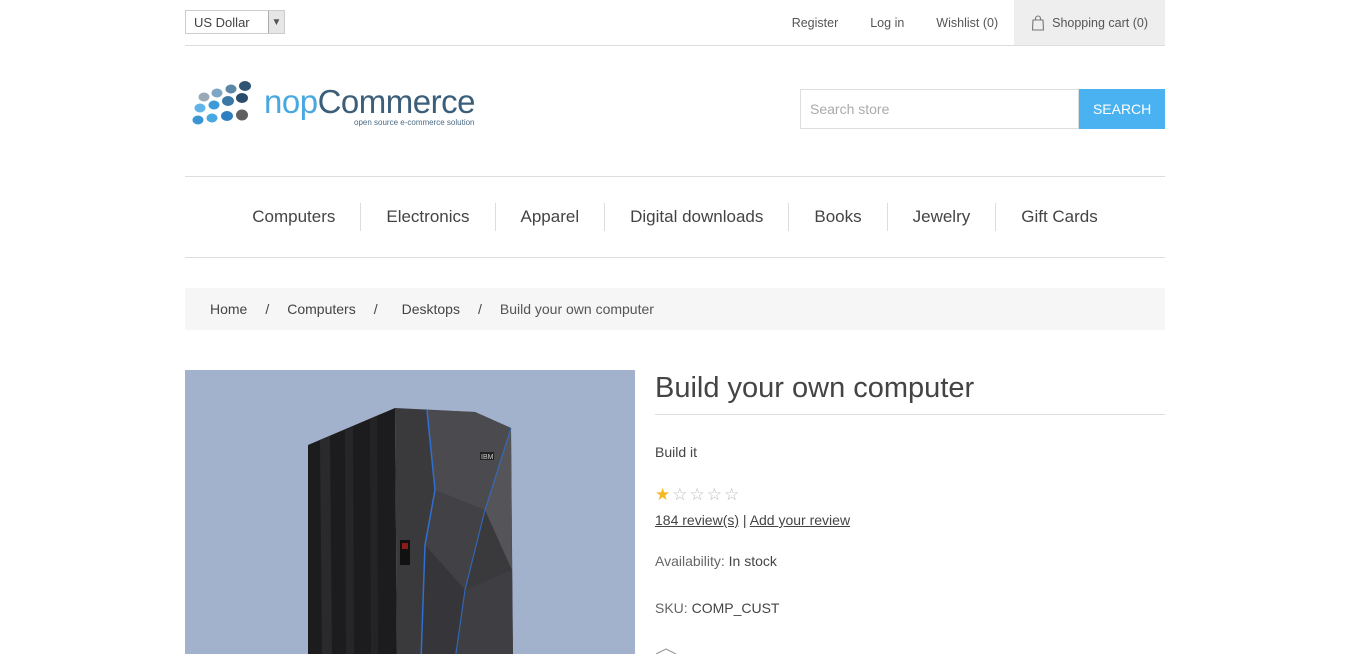 This screenshot has width=1366, height=654. What do you see at coordinates (941, 217) in the screenshot?
I see `menu-item-jewelry: Jewelry` at bounding box center [941, 217].